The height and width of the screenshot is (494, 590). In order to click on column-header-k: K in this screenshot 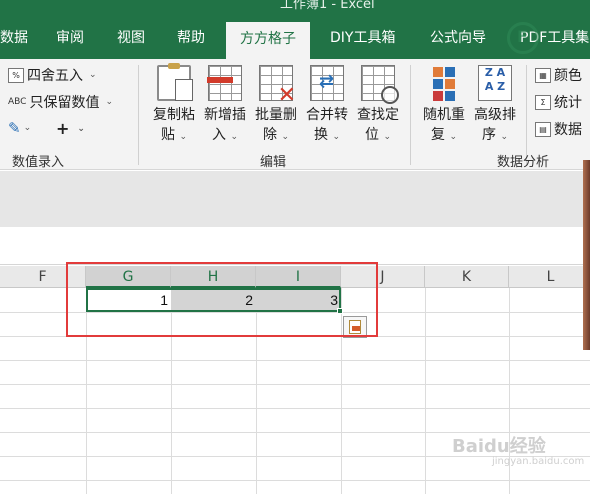, I will do `click(467, 277)`.